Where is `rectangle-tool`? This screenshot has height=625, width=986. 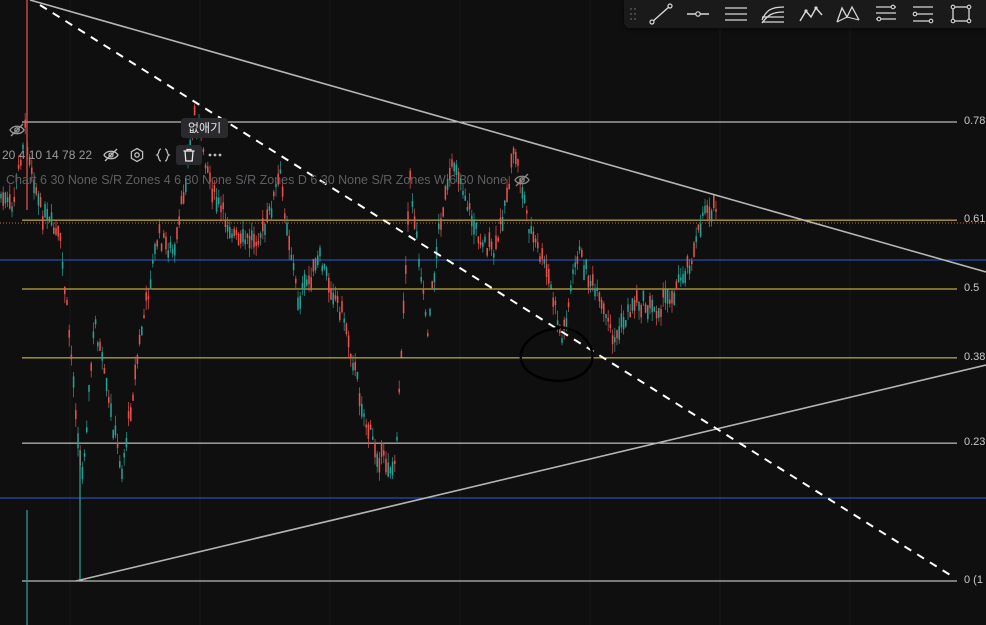
rectangle-tool is located at coordinates (961, 14).